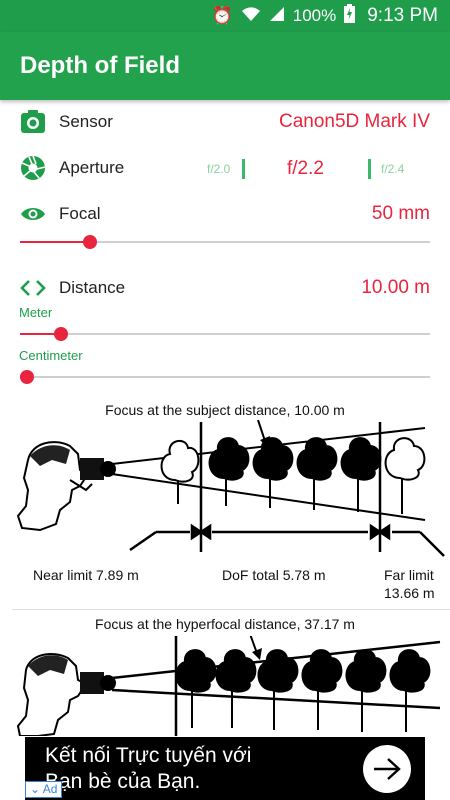  Describe the element at coordinates (225, 66) in the screenshot. I see `app-bar: Depth of Field` at that location.